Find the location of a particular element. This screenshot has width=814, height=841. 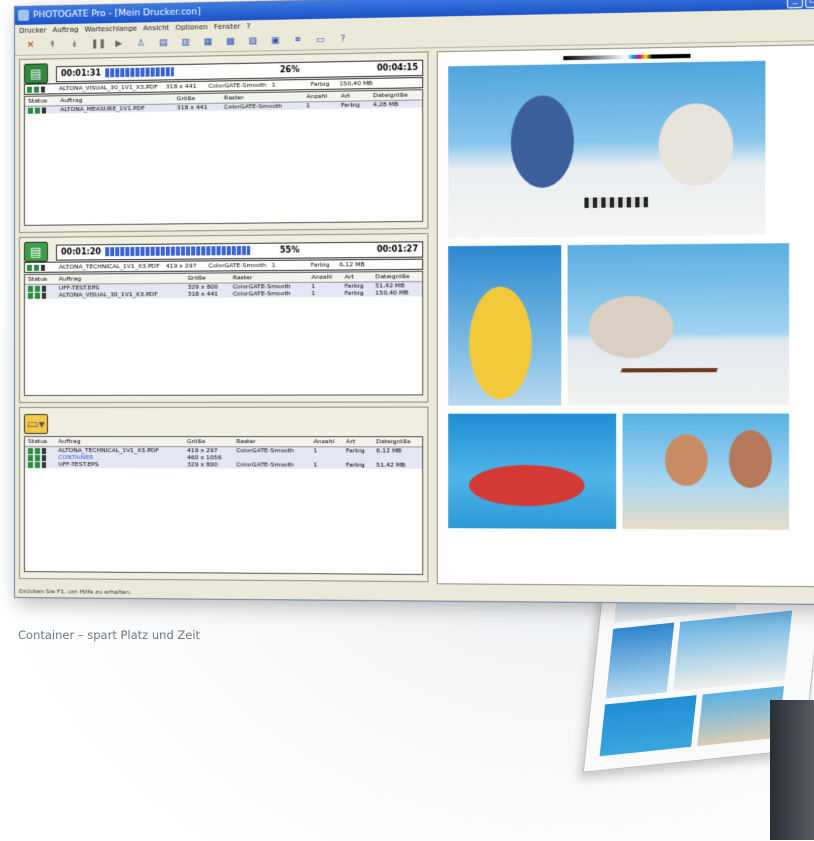

deckchair is located at coordinates (679, 344).